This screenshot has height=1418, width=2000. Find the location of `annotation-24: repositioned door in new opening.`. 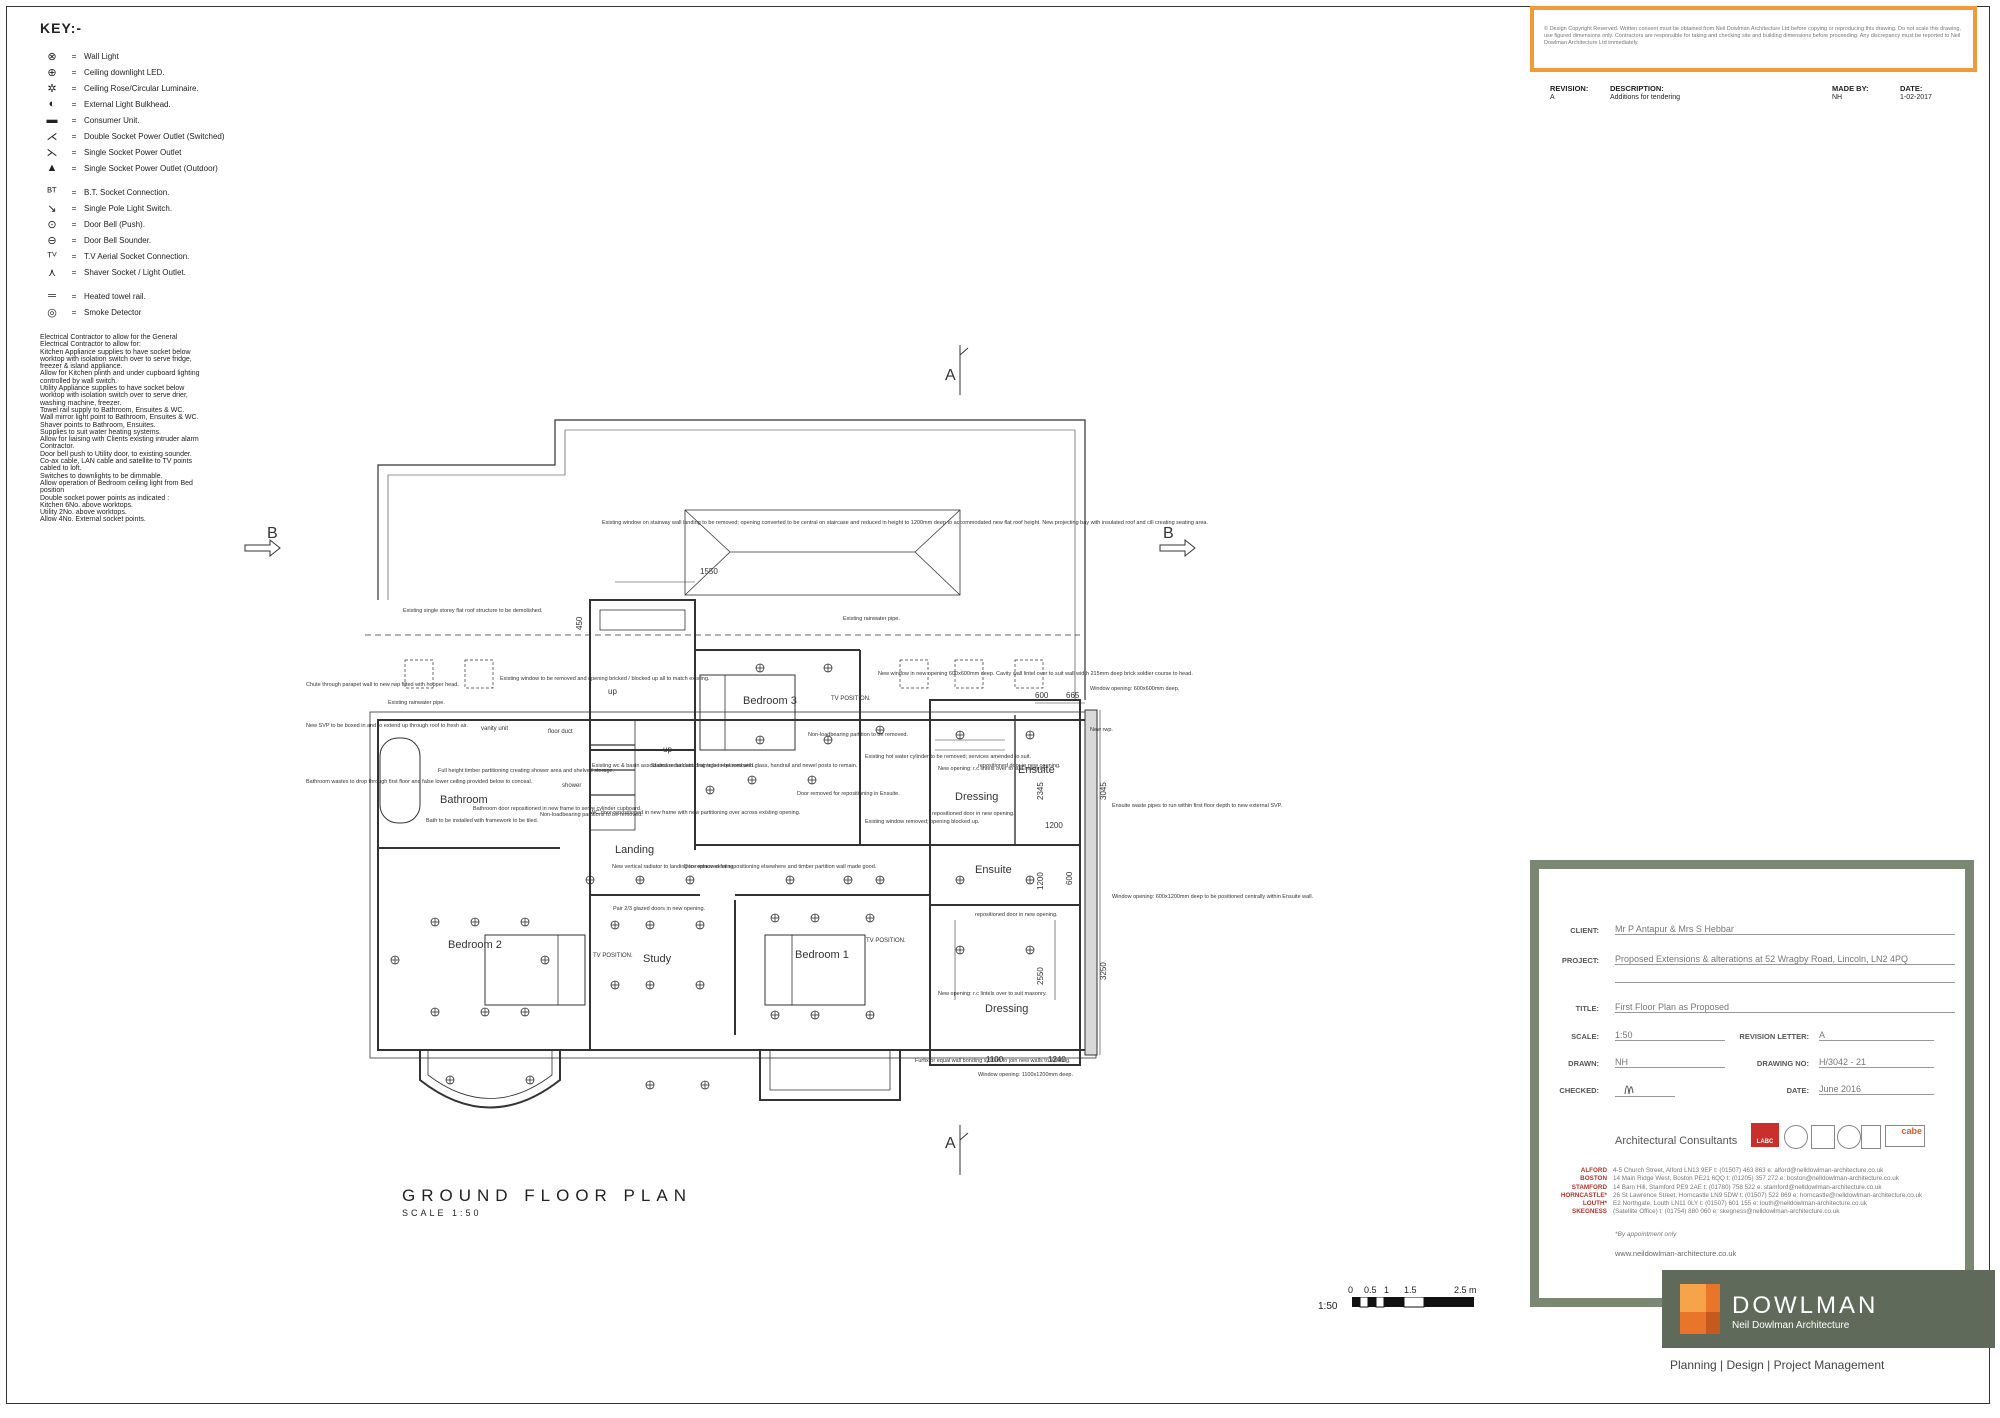

annotation-24: repositioned door in new opening. is located at coordinates (973, 814).